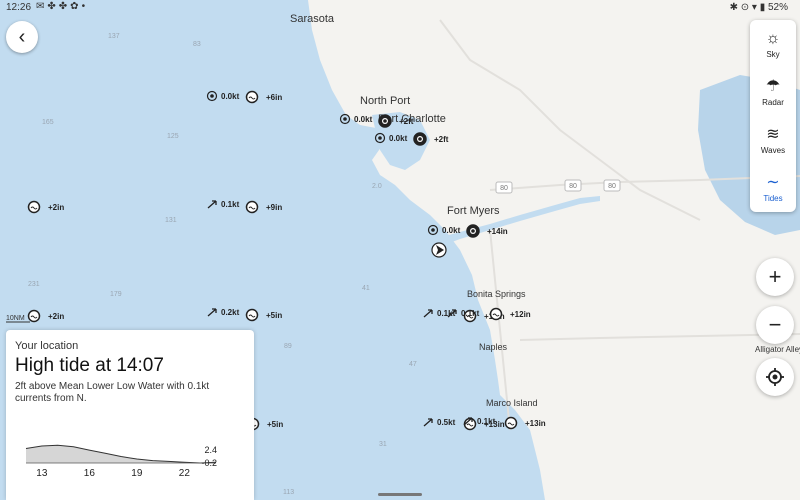  Describe the element at coordinates (773, 102) in the screenshot. I see `layer-radar-label: Radar` at that location.